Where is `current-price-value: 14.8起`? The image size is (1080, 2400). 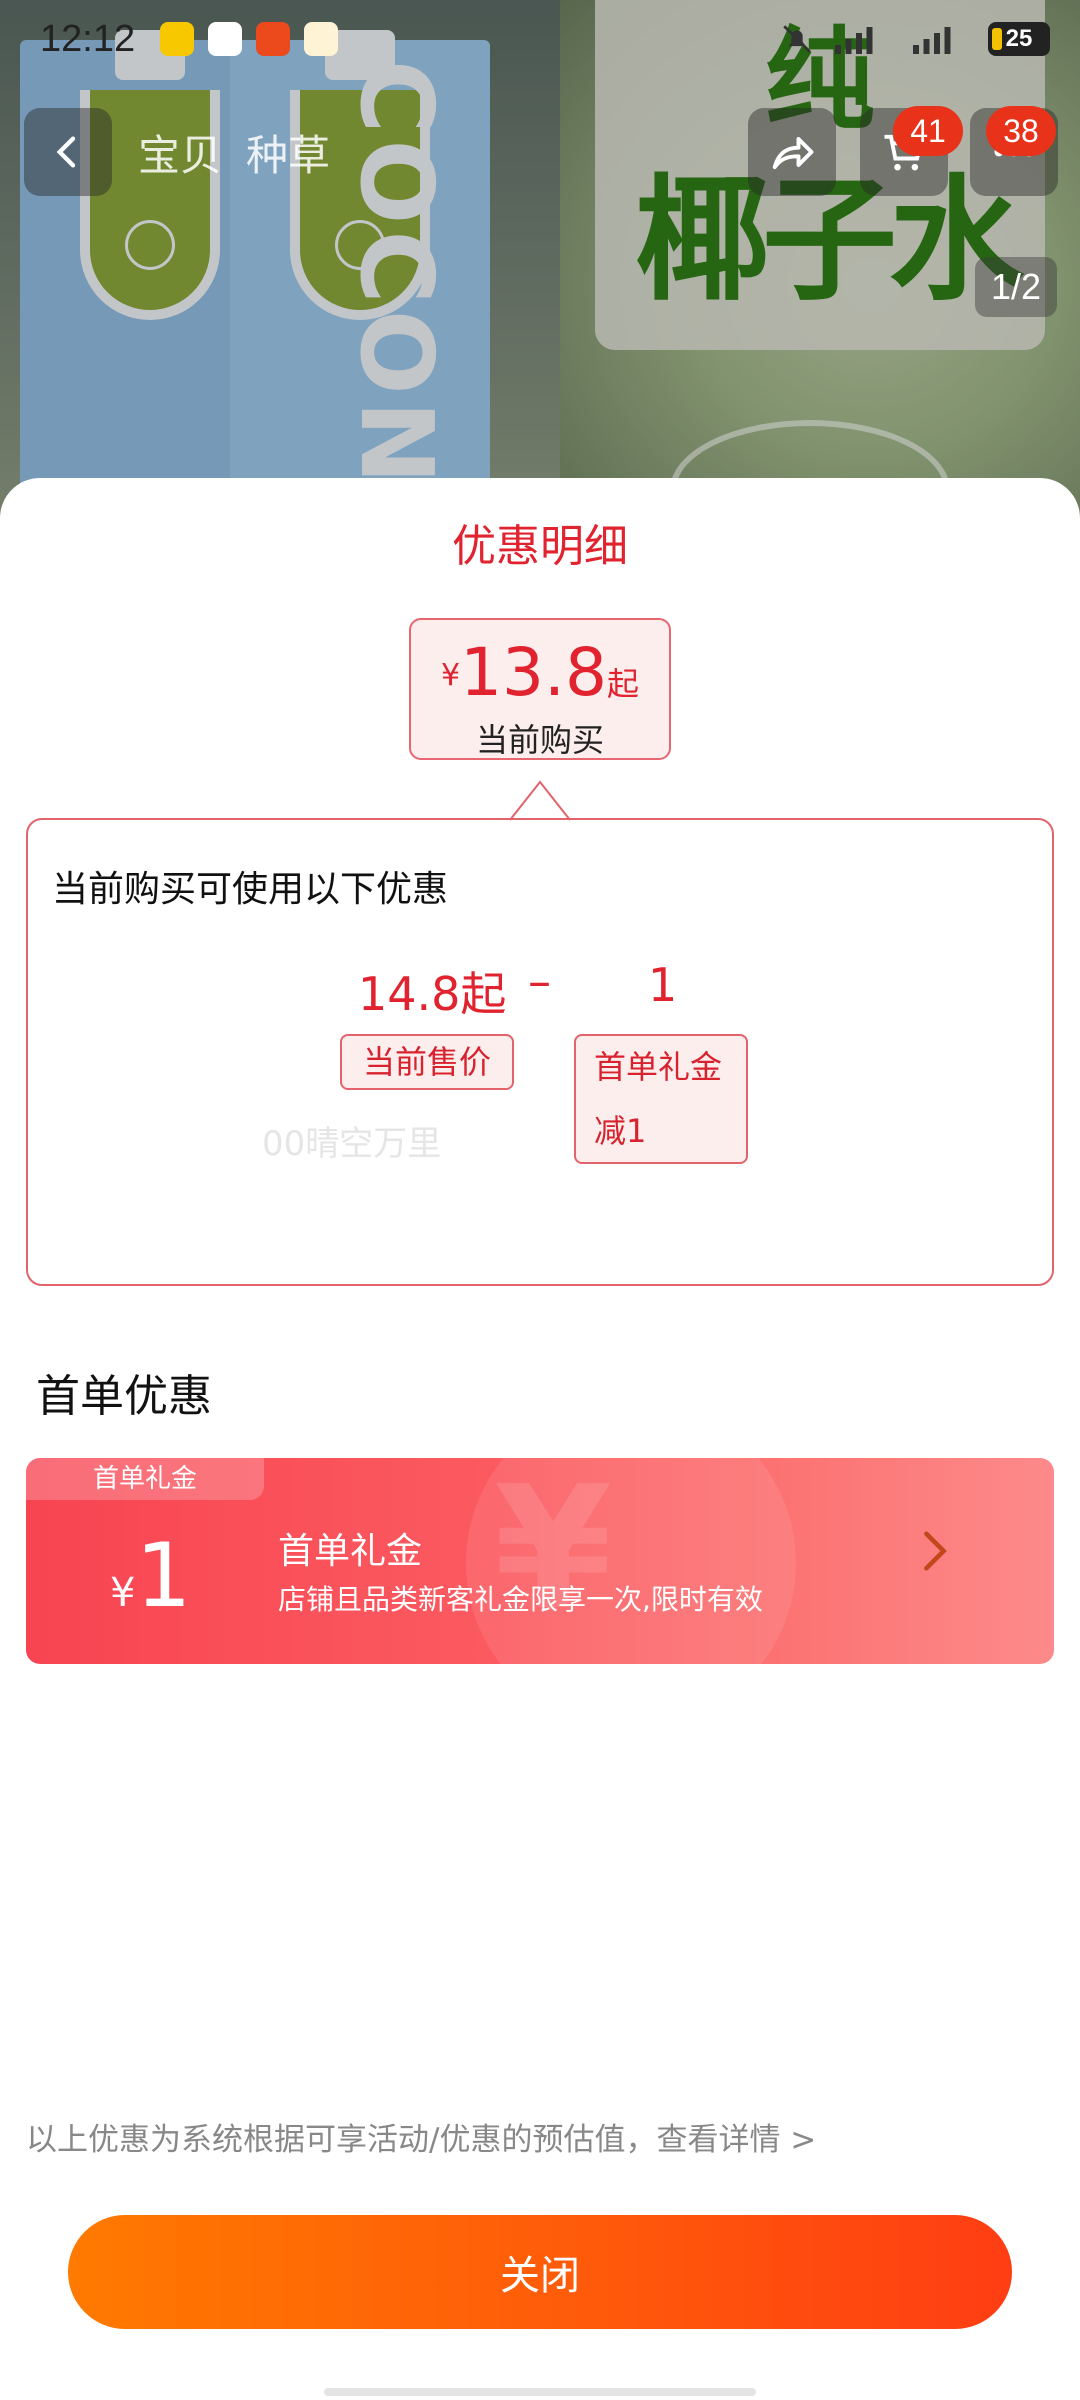 current-price-value: 14.8起 is located at coordinates (432, 994).